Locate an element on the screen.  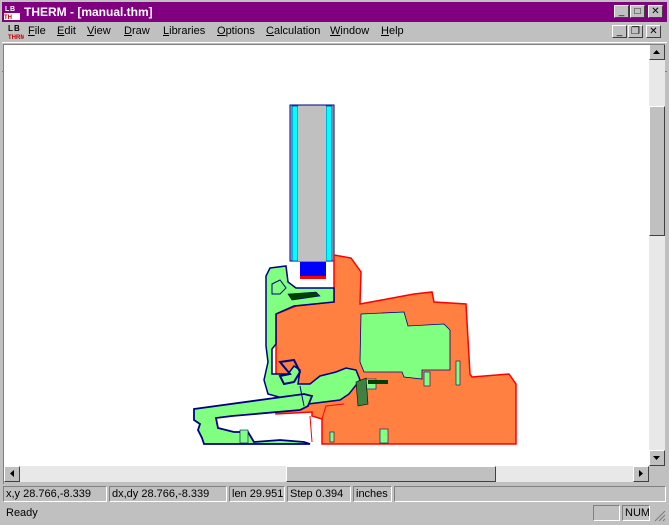
vertical-scrollbar is located at coordinates (657, 255).